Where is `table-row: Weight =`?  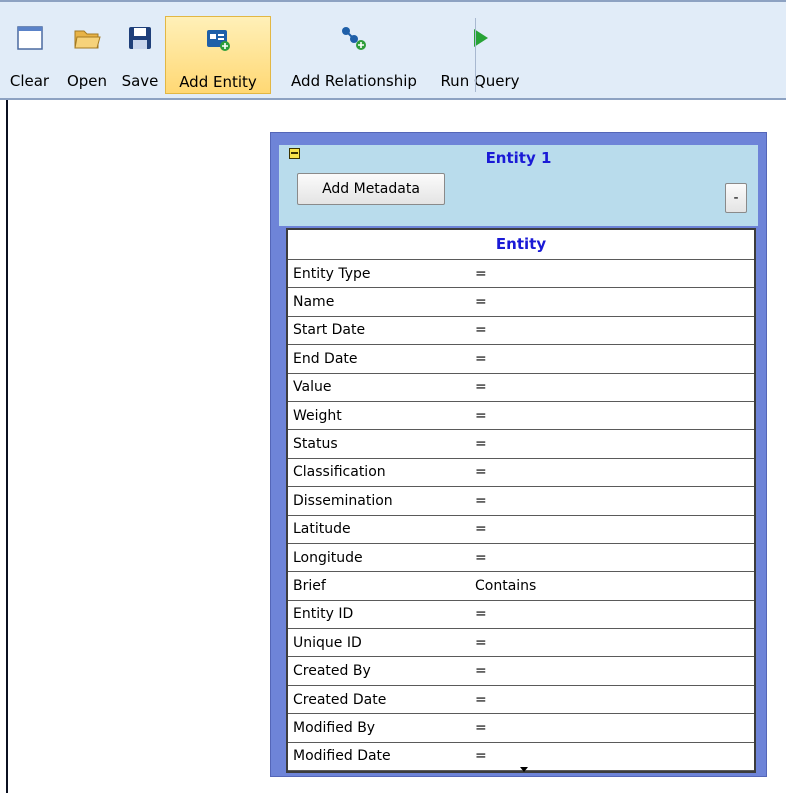
table-row: Weight = is located at coordinates (521, 416).